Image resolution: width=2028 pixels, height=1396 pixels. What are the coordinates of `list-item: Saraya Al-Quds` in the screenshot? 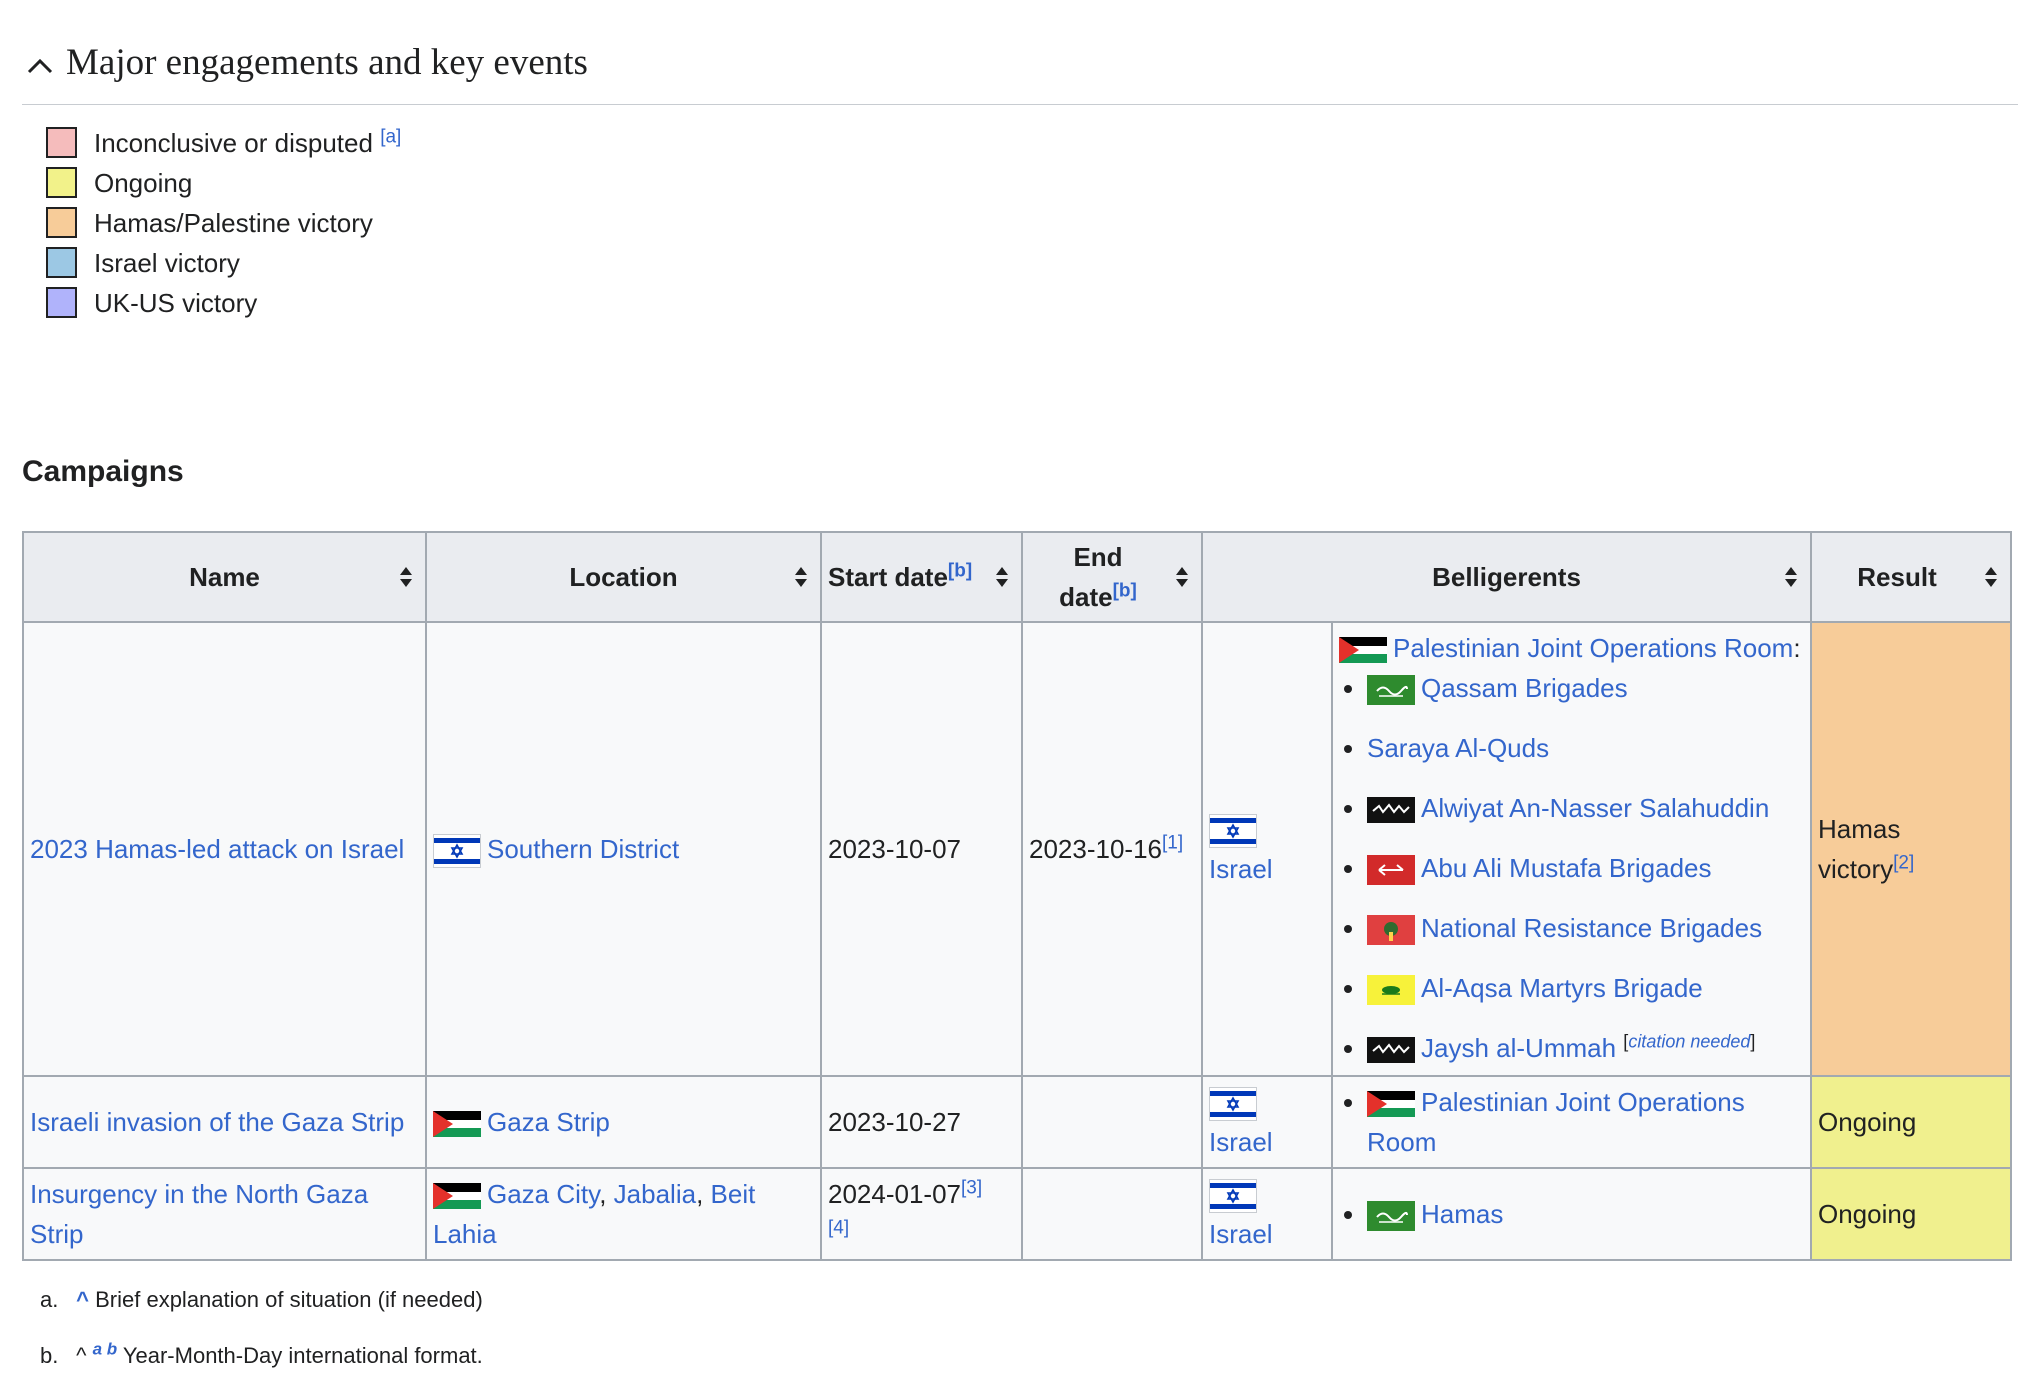 It's located at (1585, 748).